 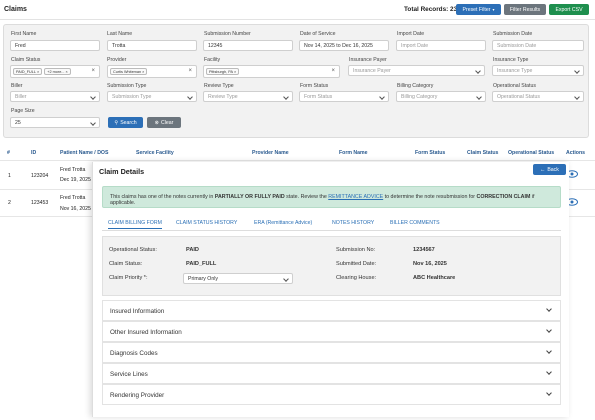 I want to click on clear-button: ⊗ Clear, so click(x=164, y=122).